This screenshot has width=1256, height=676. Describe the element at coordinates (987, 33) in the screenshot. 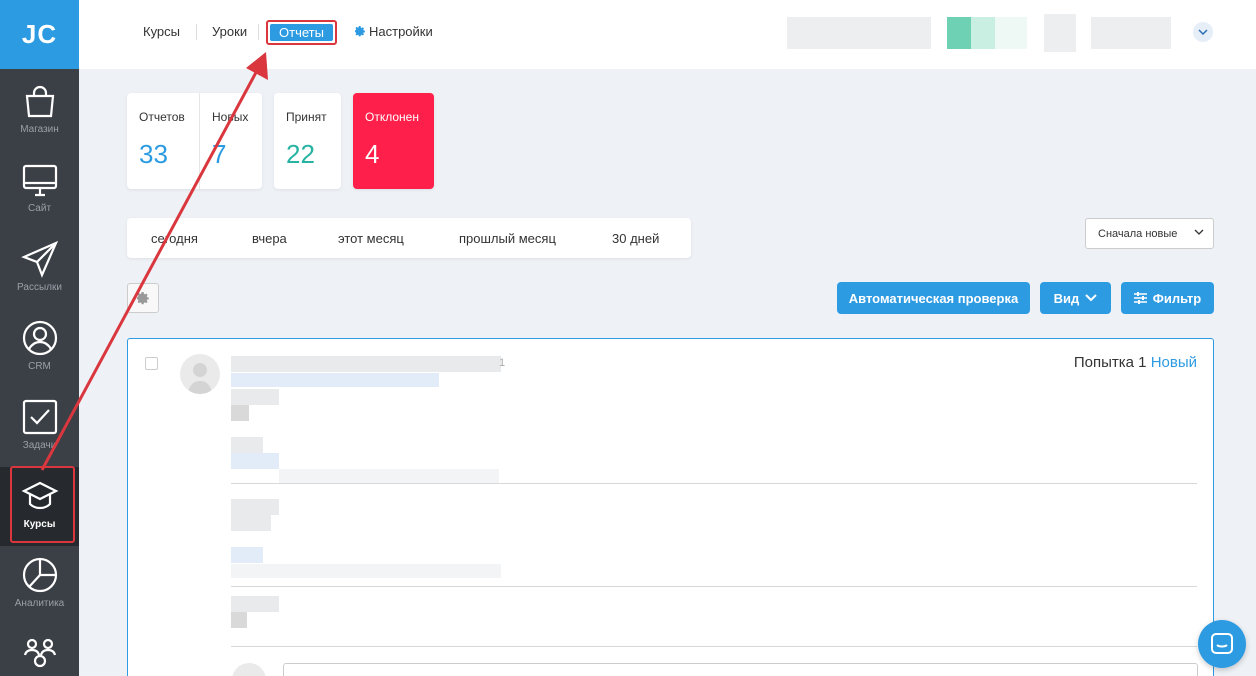

I see `blurred-balance` at that location.